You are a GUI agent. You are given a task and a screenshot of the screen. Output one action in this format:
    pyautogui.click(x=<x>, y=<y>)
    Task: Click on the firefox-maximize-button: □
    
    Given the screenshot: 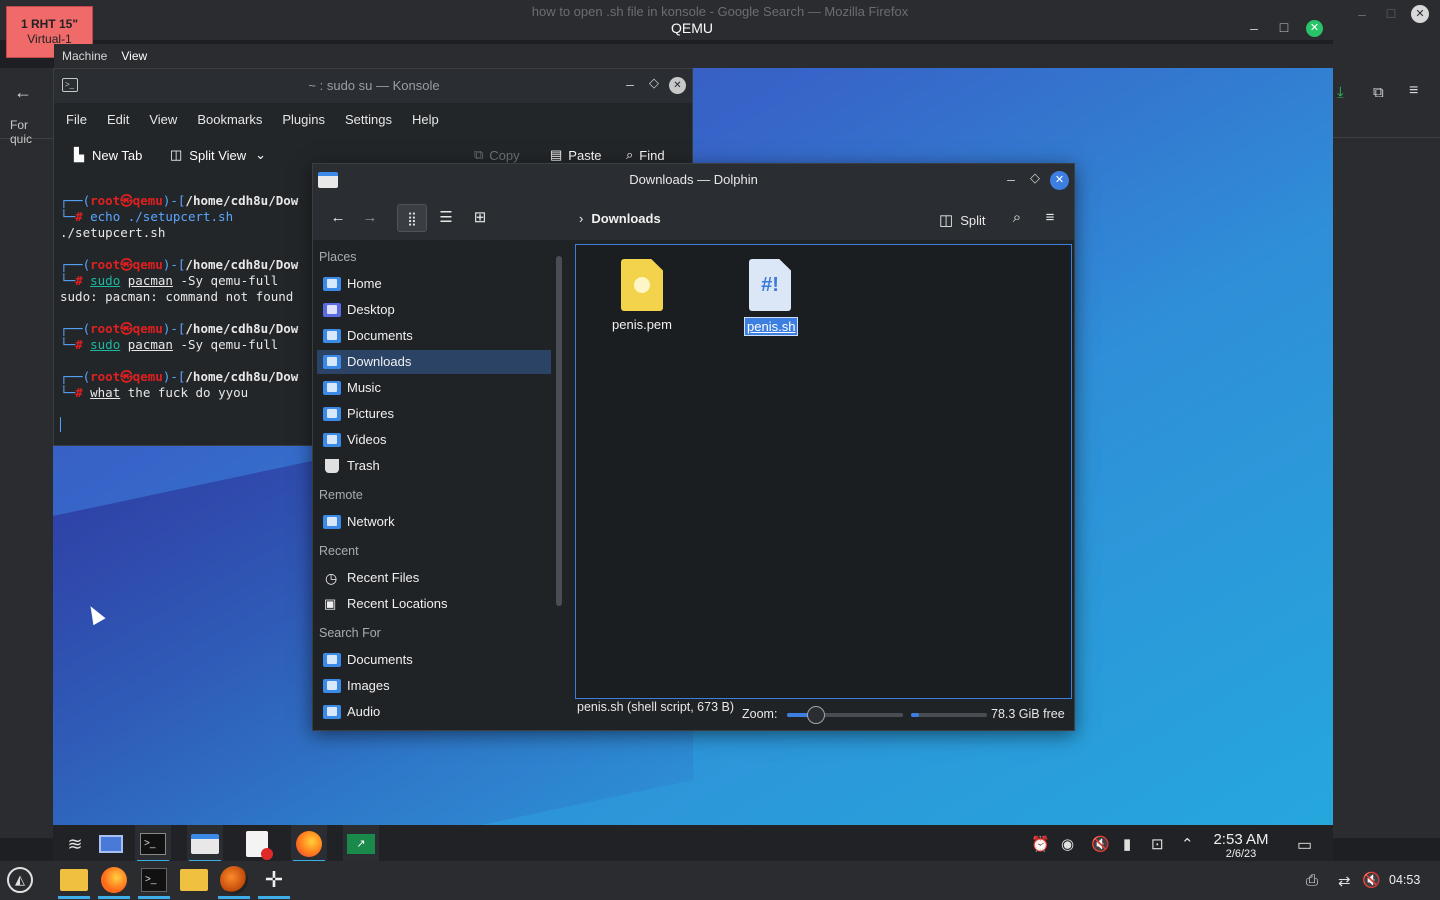 What is the action you would take?
    pyautogui.click(x=1391, y=13)
    